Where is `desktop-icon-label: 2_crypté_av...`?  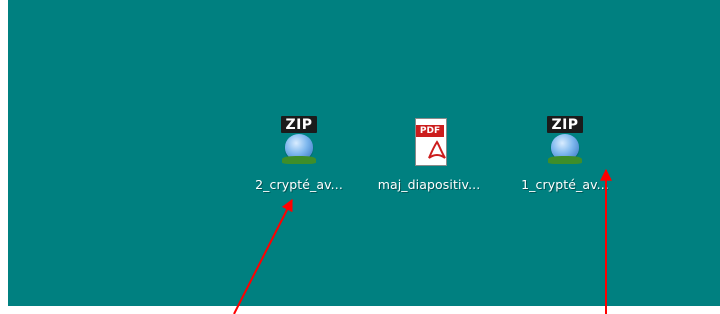 desktop-icon-label: 2_crypté_av... is located at coordinates (299, 184).